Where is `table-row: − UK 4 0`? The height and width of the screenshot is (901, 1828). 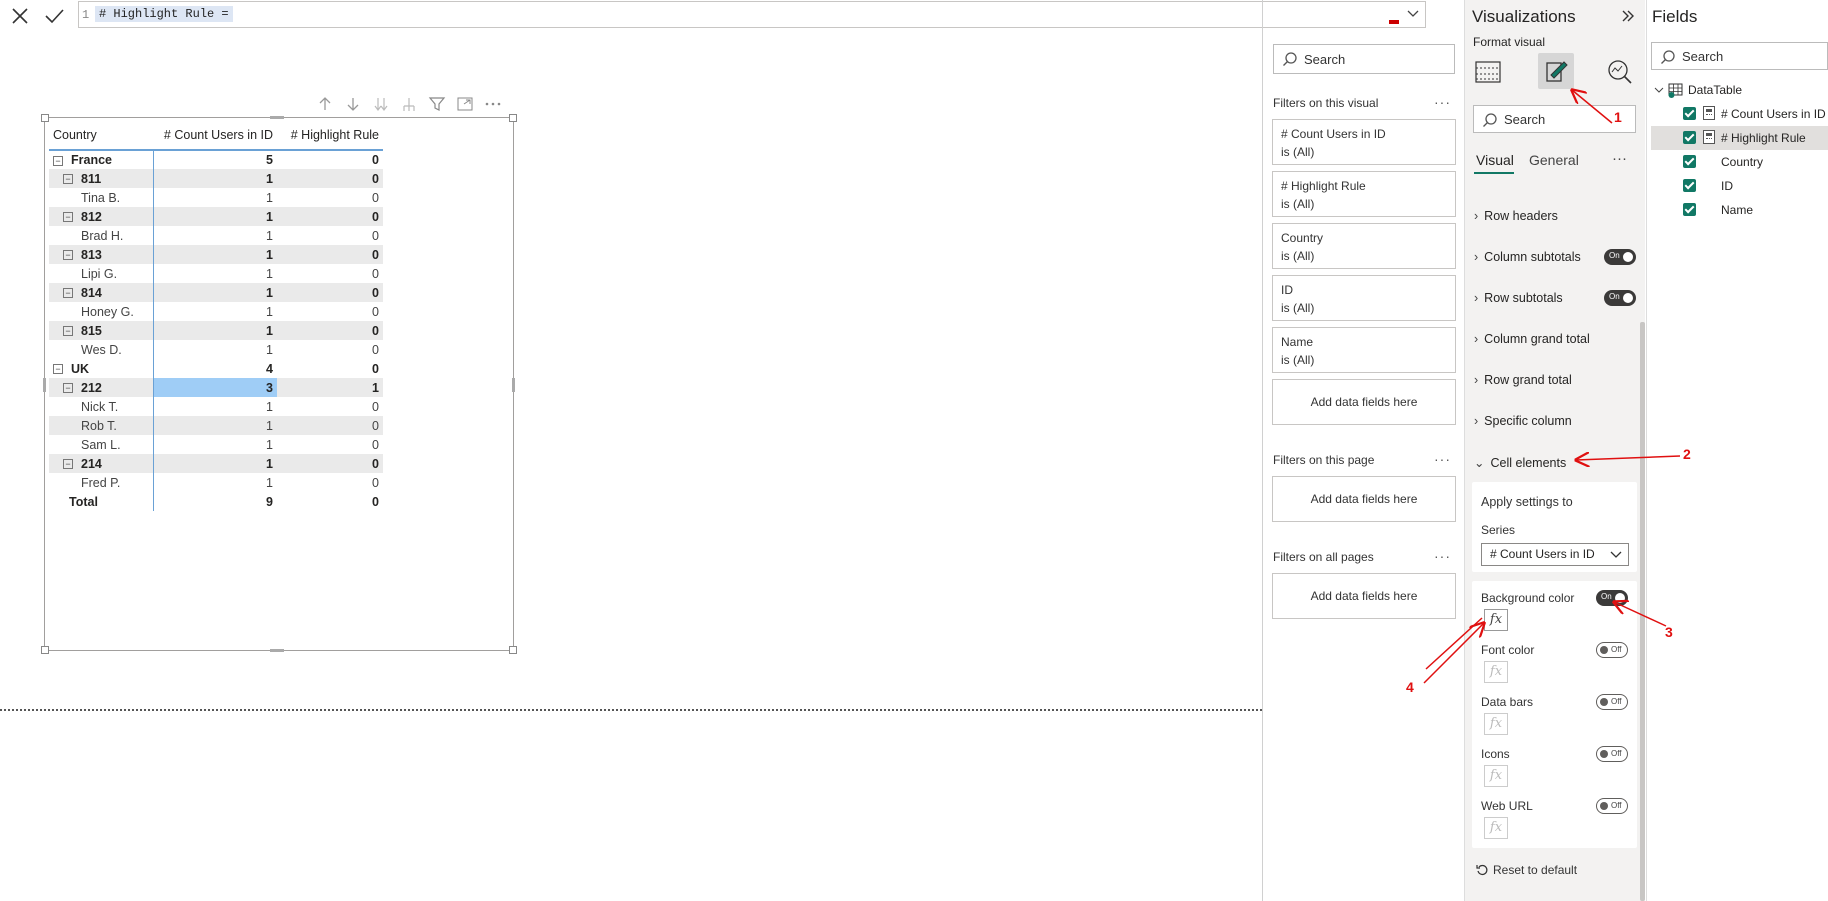
table-row: − UK 4 0 is located at coordinates (216, 368).